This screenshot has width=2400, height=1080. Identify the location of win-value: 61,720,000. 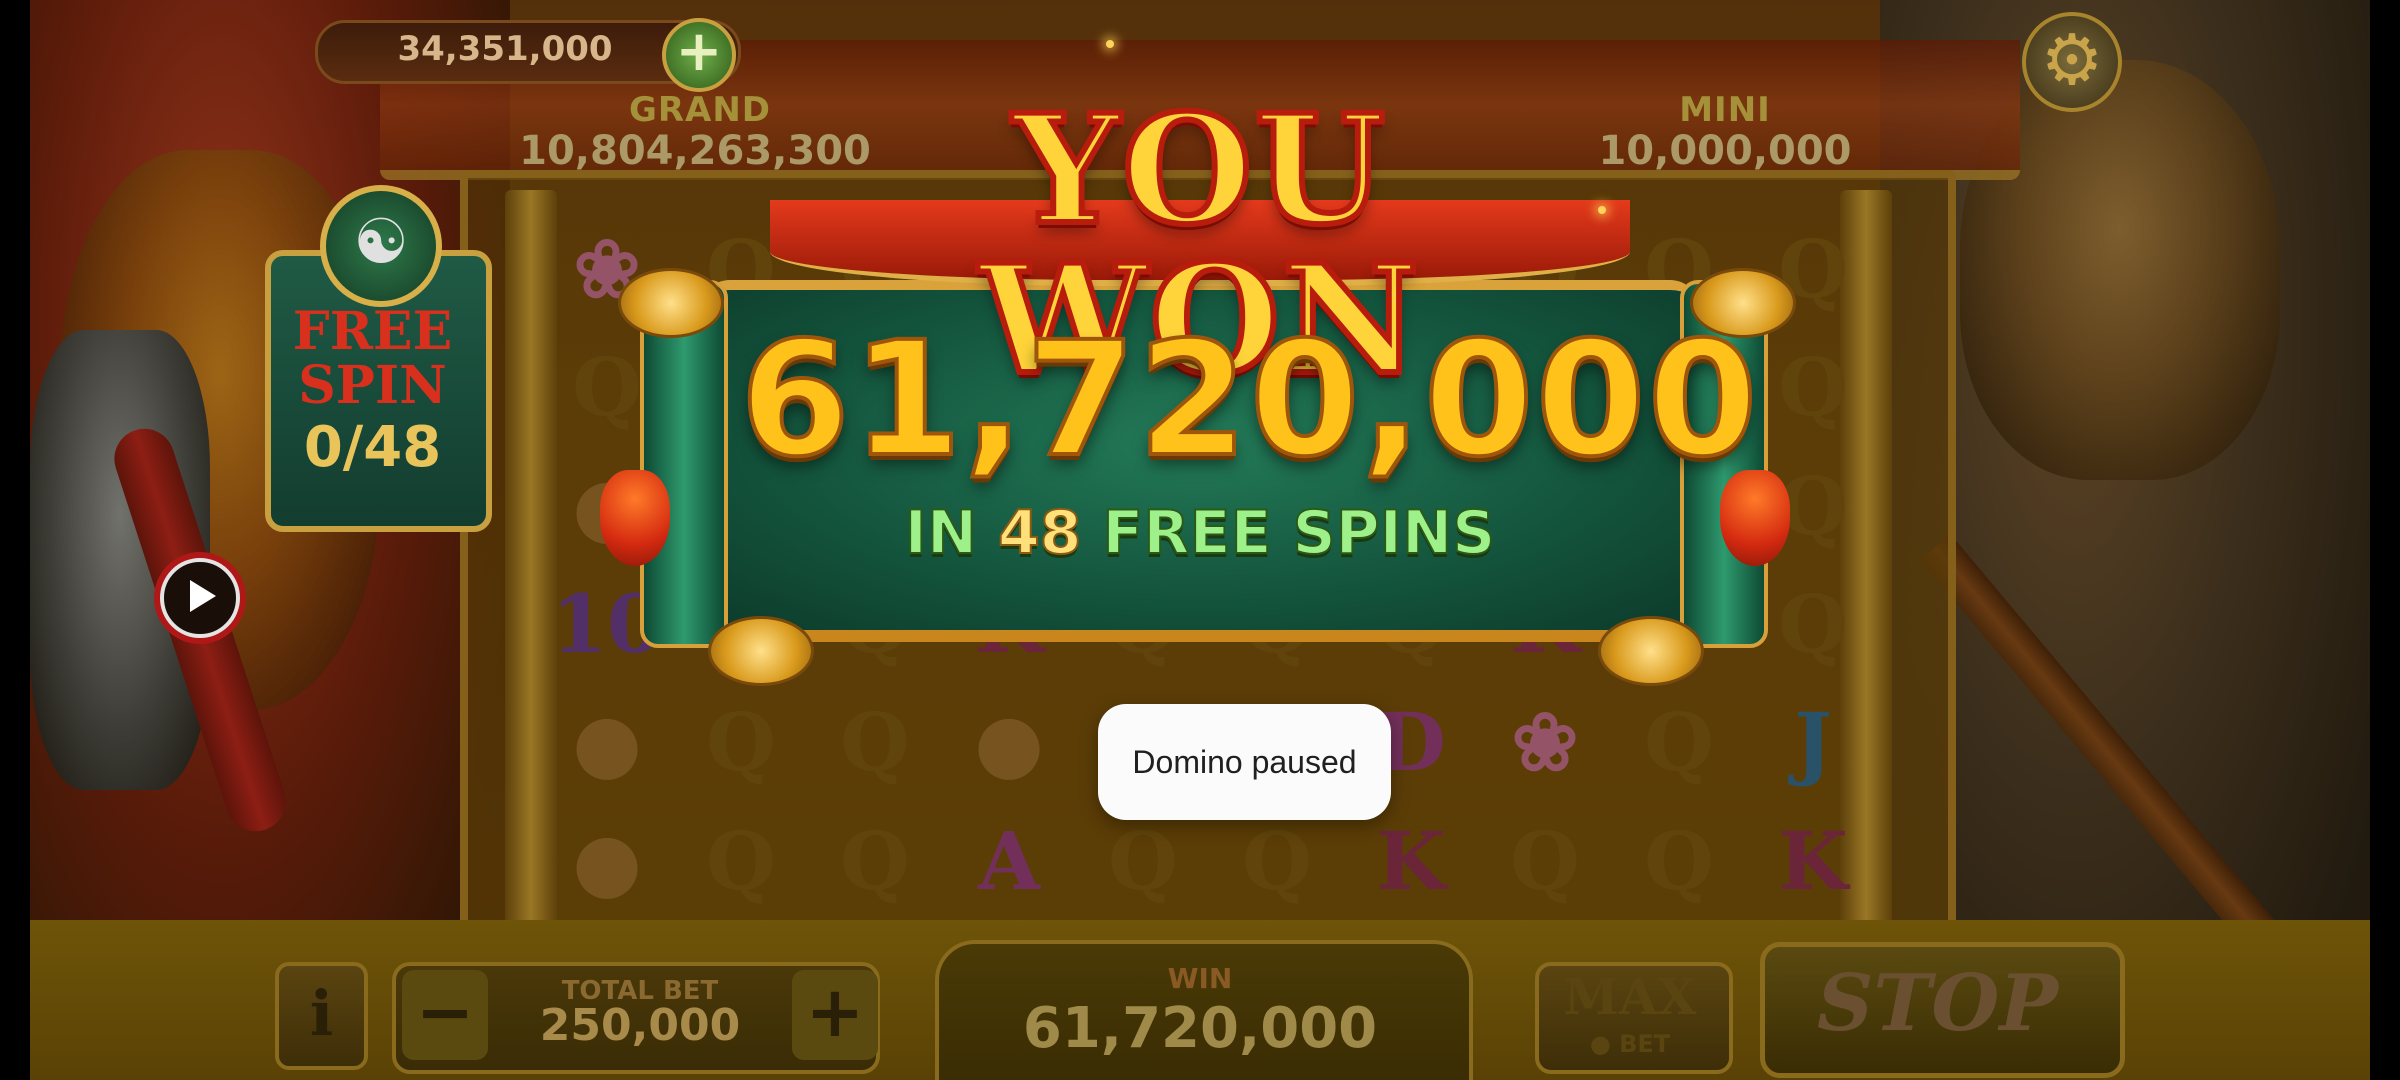
(1200, 1028).